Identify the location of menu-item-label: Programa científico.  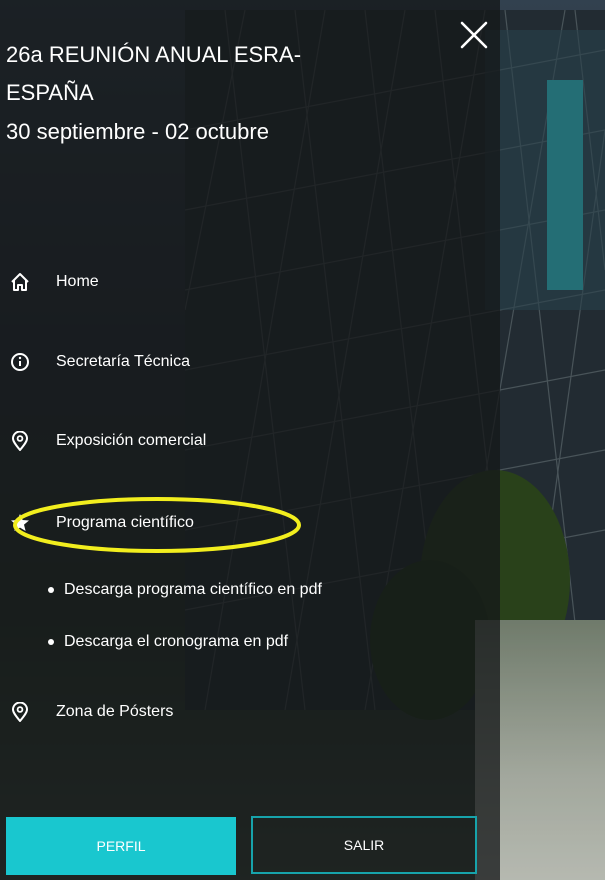
(125, 522).